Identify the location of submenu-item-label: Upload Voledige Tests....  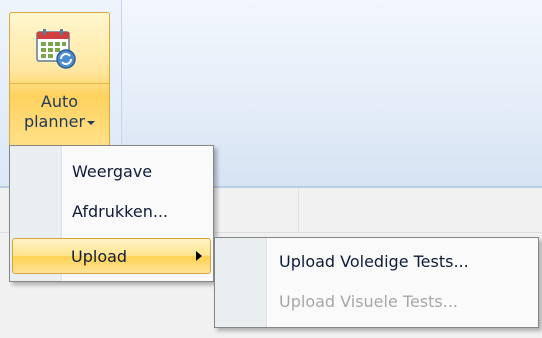
(374, 261).